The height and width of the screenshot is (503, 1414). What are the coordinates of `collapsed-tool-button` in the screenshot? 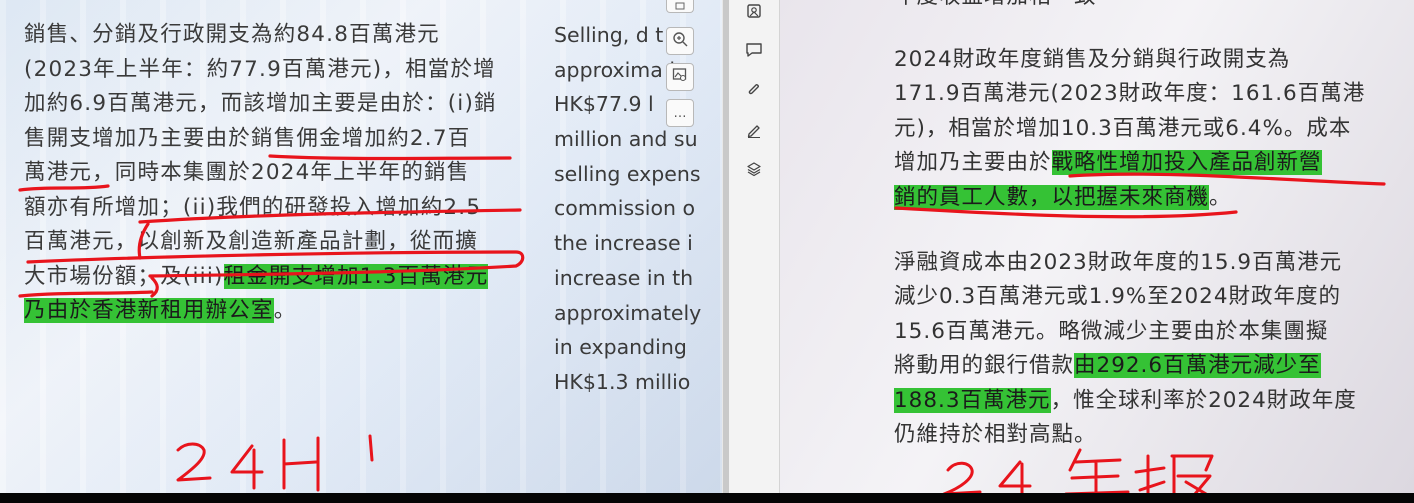 It's located at (680, 6).